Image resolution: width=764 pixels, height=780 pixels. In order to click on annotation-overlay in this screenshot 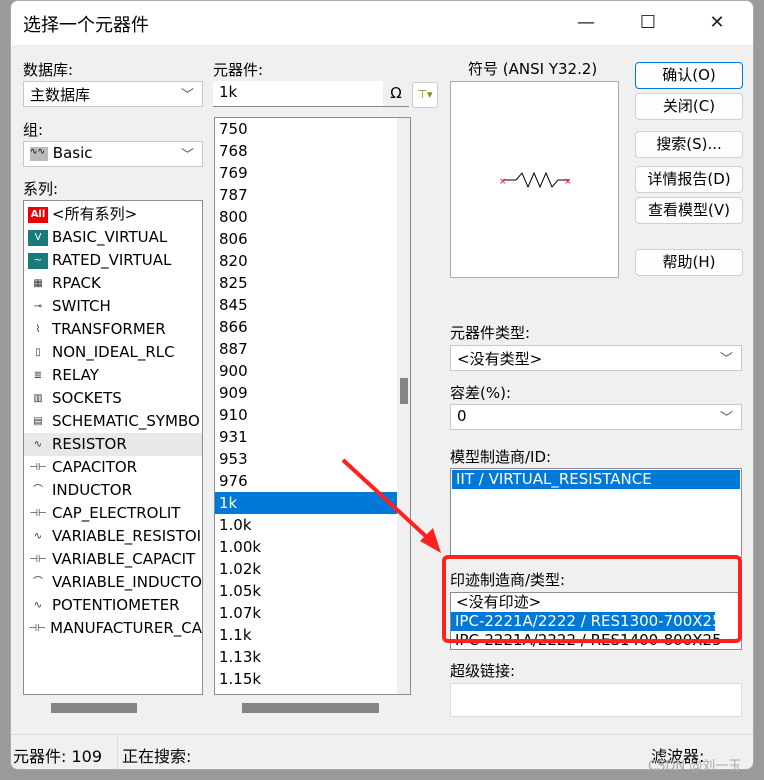, I will do `click(541, 550)`.